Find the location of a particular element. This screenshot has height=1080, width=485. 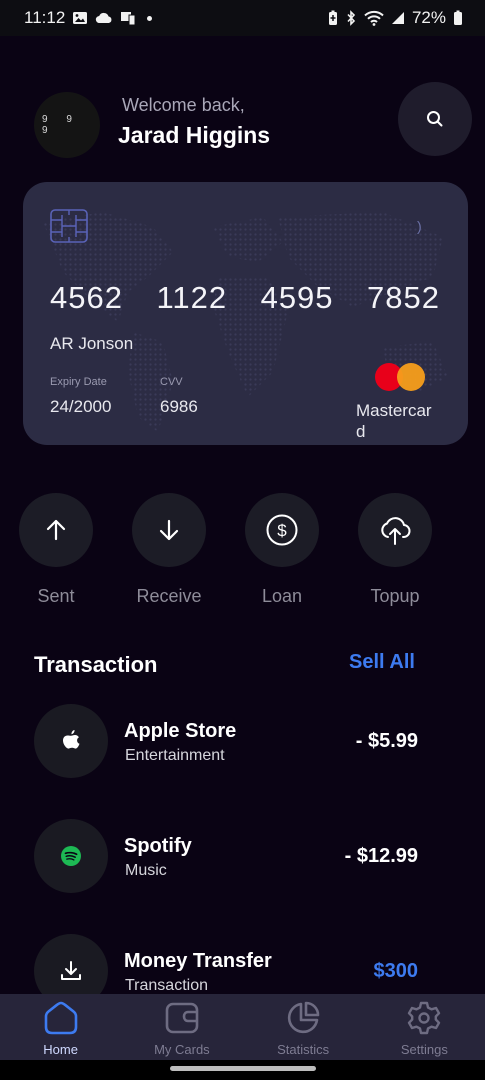

transaction-name: Spotify is located at coordinates (158, 846).